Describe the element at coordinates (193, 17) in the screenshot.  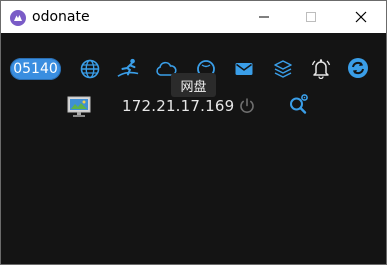
I see `title-bar: odonate` at that location.